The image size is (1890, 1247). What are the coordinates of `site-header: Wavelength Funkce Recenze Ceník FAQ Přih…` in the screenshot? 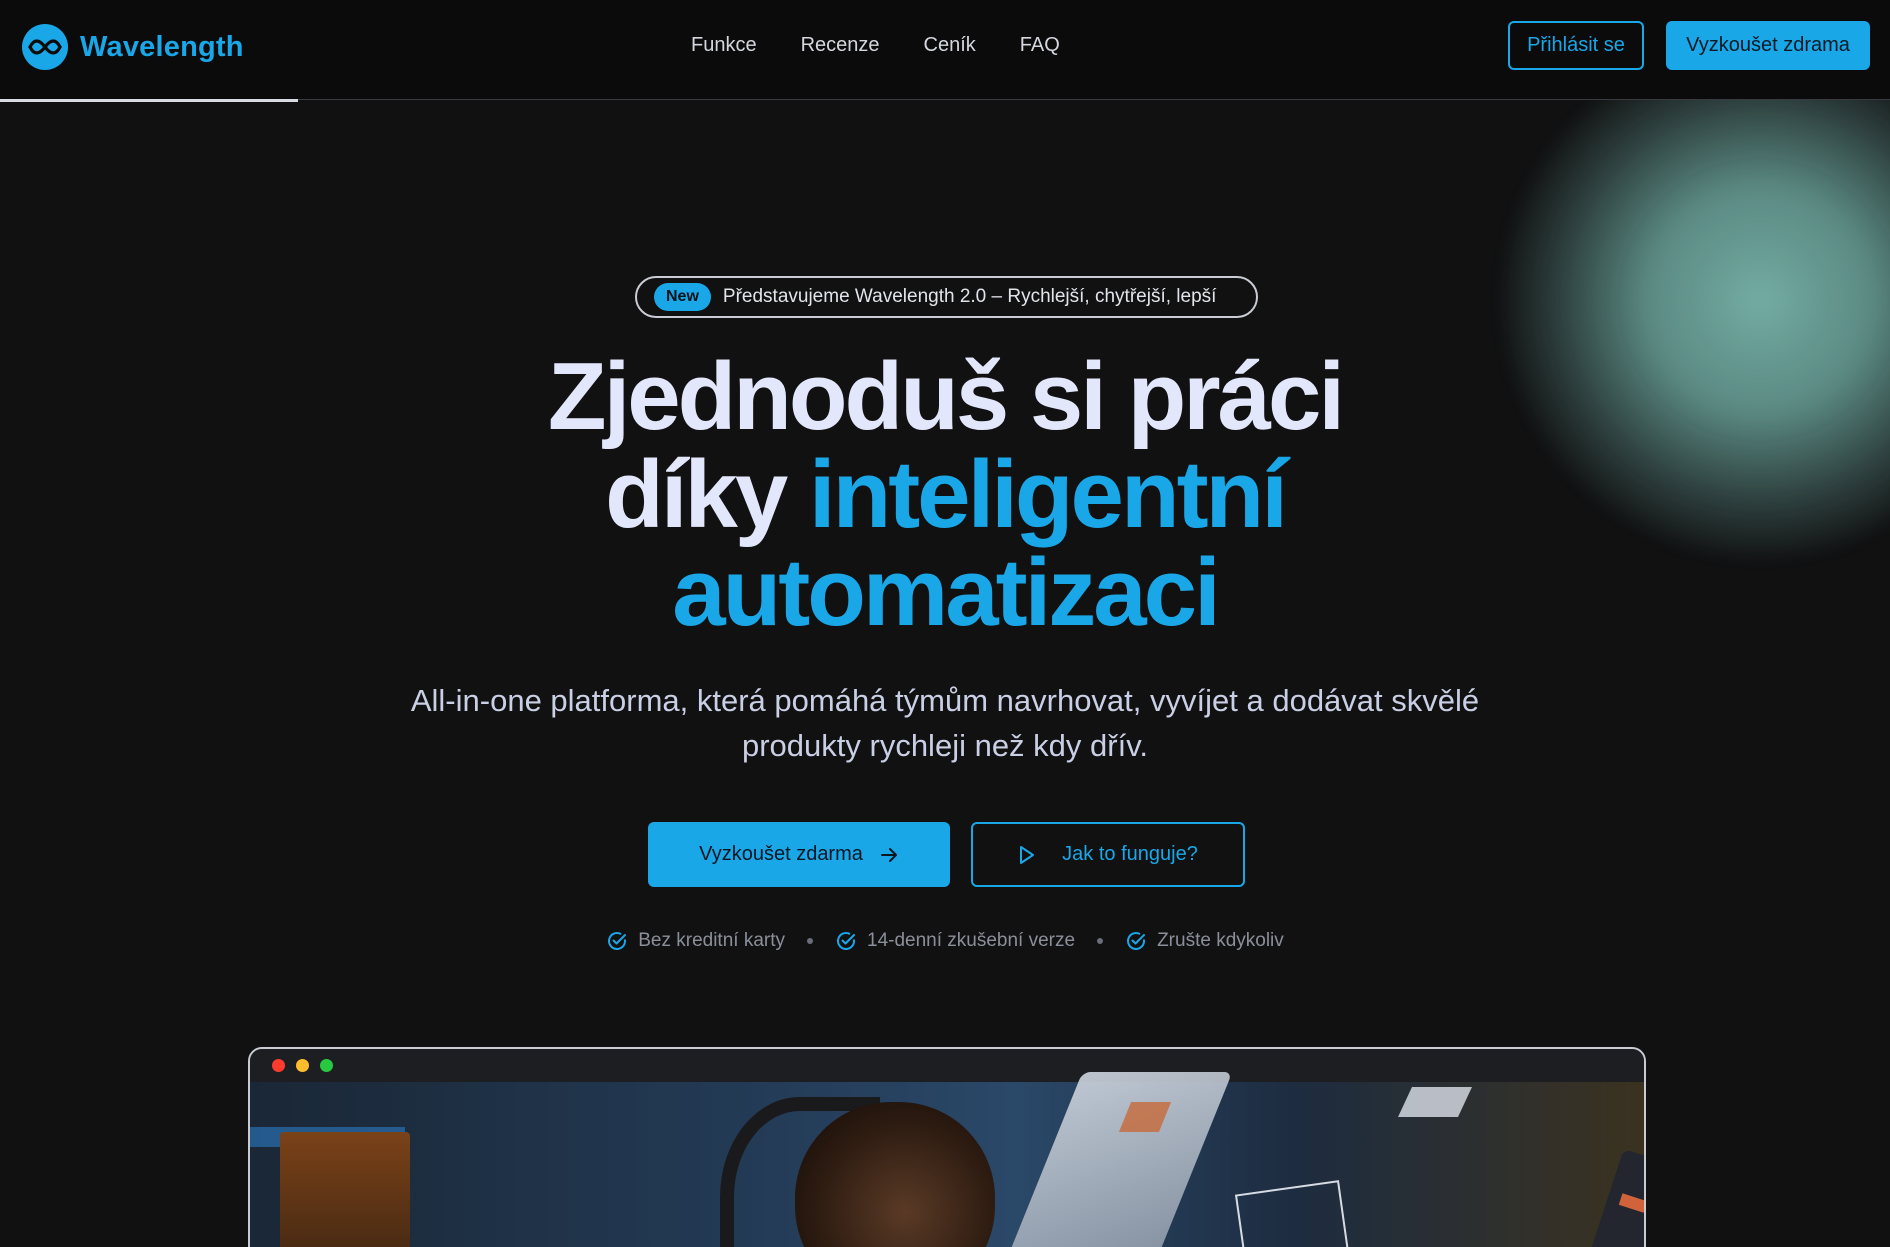 It's located at (945, 50).